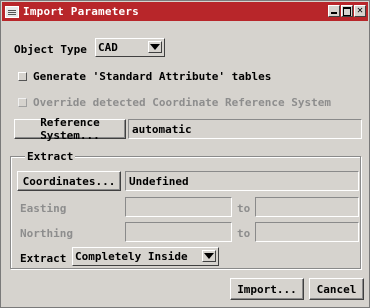 The width and height of the screenshot is (370, 308). What do you see at coordinates (46, 233) in the screenshot?
I see `northing-label: Northing` at bounding box center [46, 233].